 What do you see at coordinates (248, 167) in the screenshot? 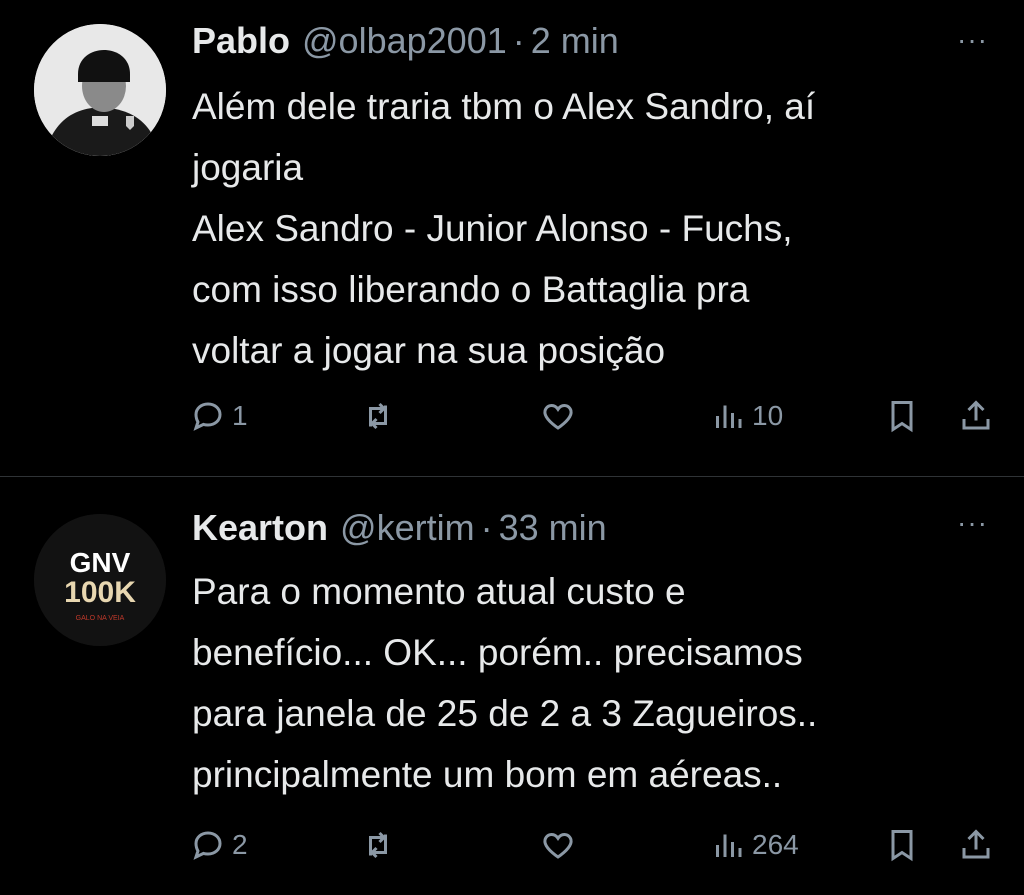
I see `tweet-text-line: jogaria` at bounding box center [248, 167].